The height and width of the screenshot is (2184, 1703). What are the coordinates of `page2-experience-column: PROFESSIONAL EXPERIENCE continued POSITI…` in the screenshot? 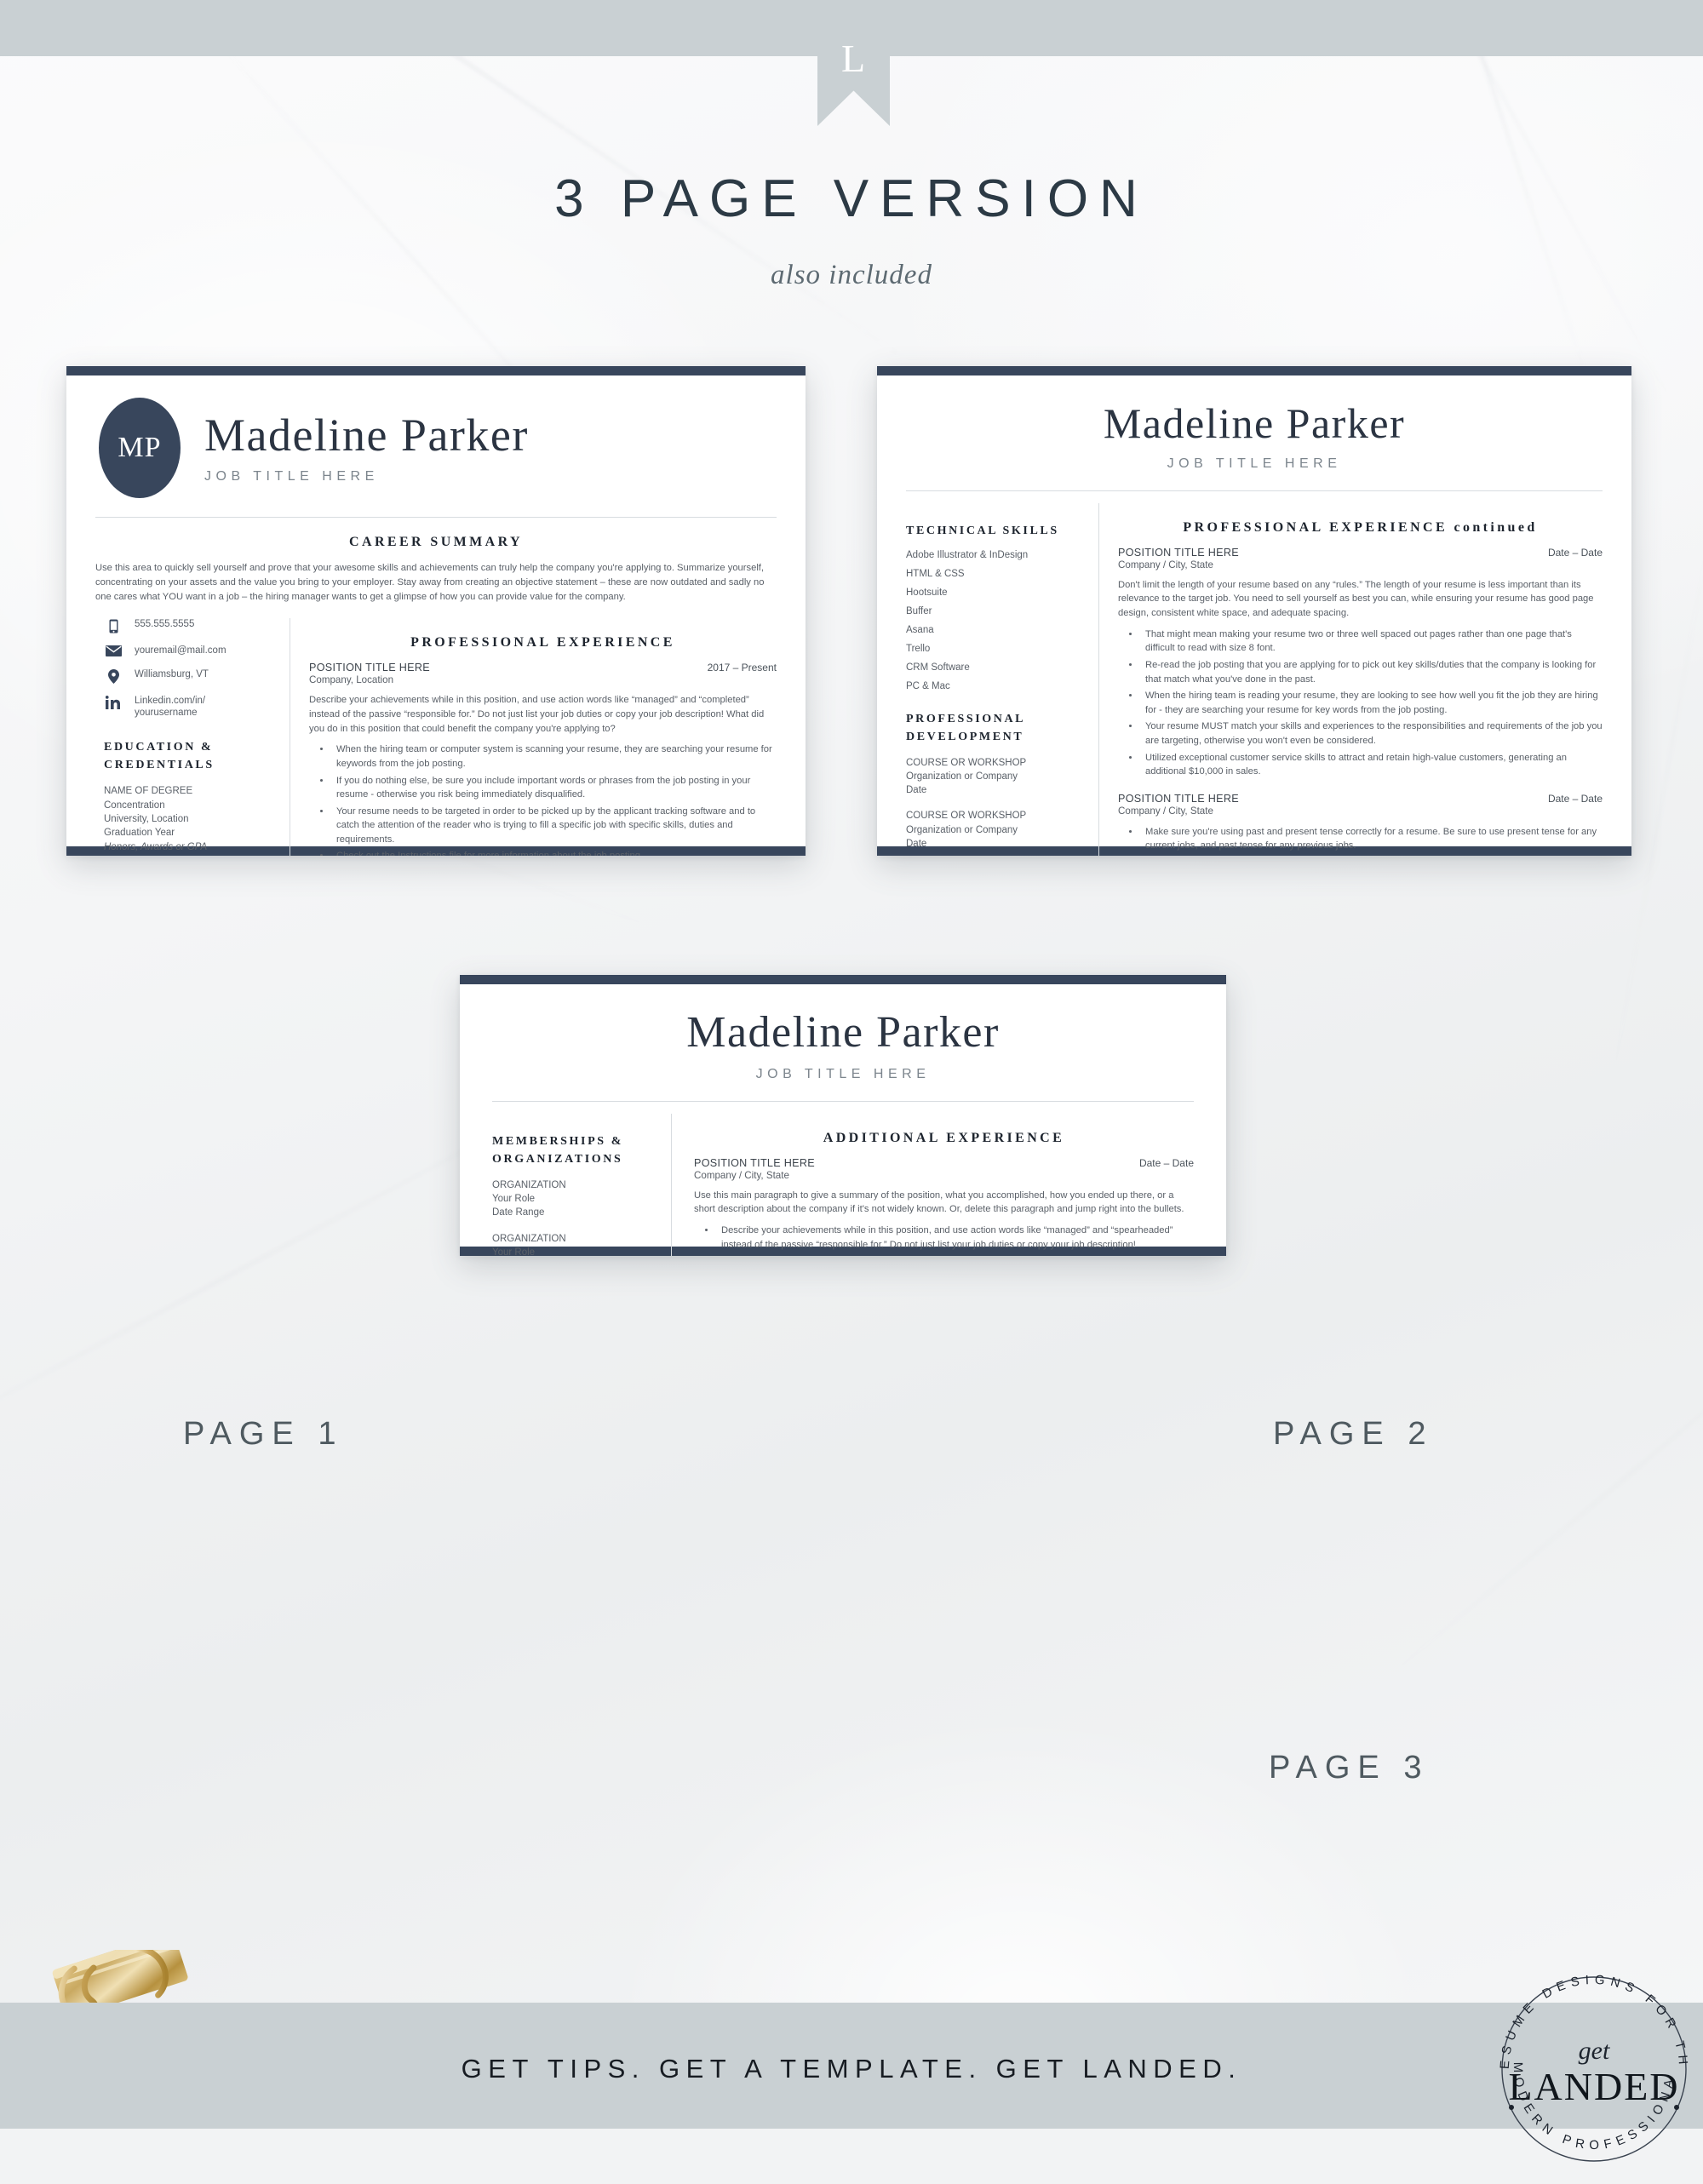 It's located at (1351, 680).